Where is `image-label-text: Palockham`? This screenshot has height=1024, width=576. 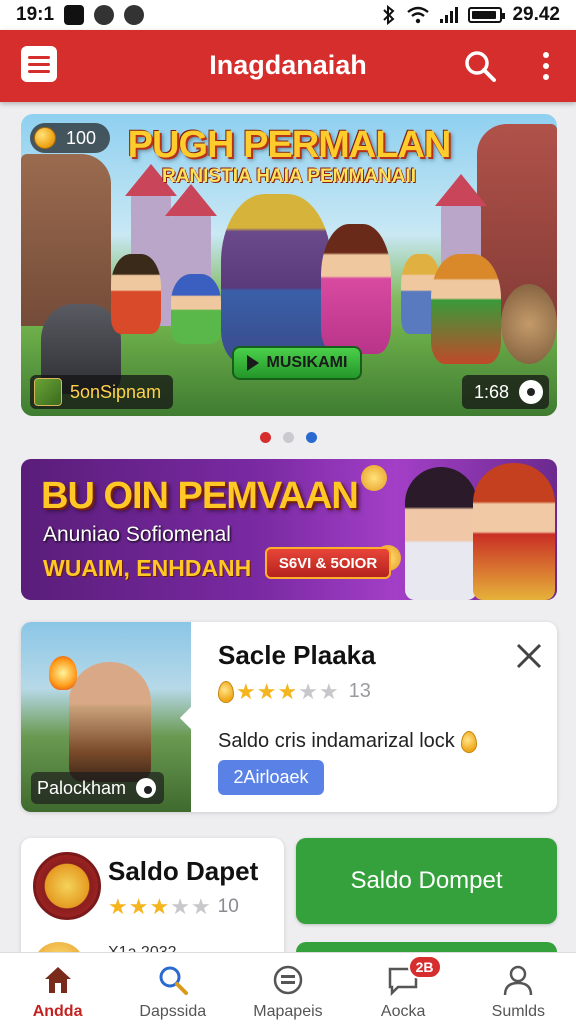
image-label-text: Palockham is located at coordinates (82, 787).